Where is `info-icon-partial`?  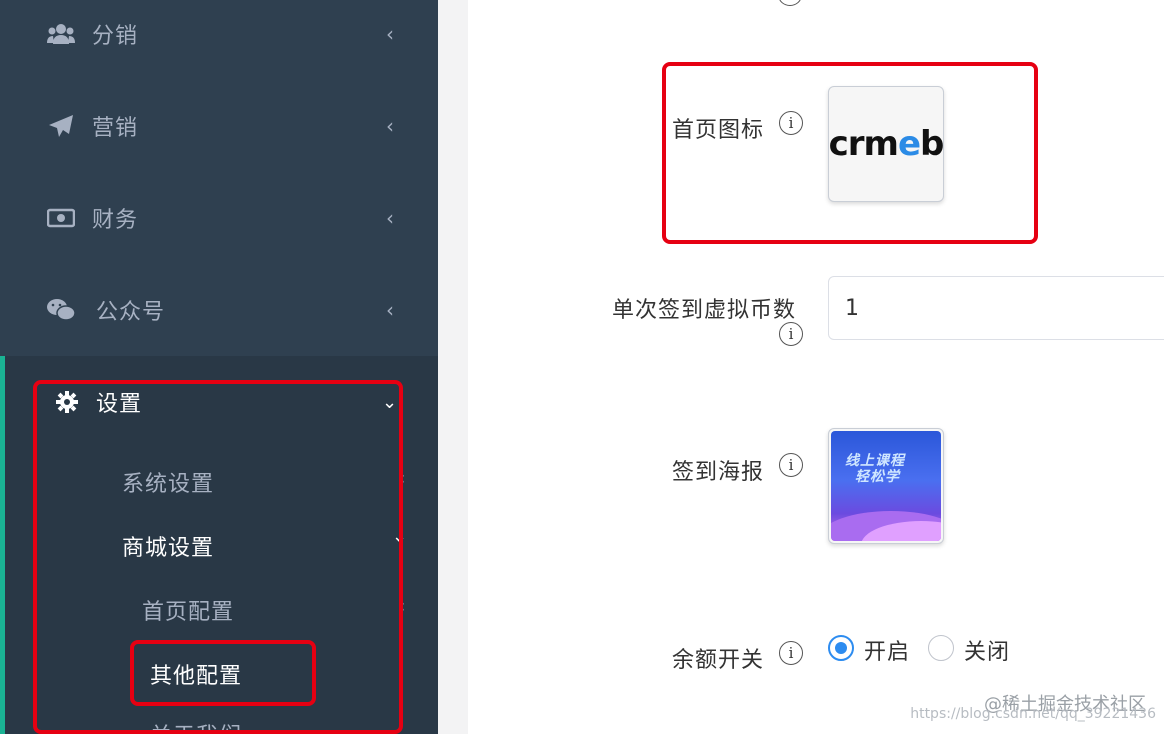
info-icon-partial is located at coordinates (790, 3).